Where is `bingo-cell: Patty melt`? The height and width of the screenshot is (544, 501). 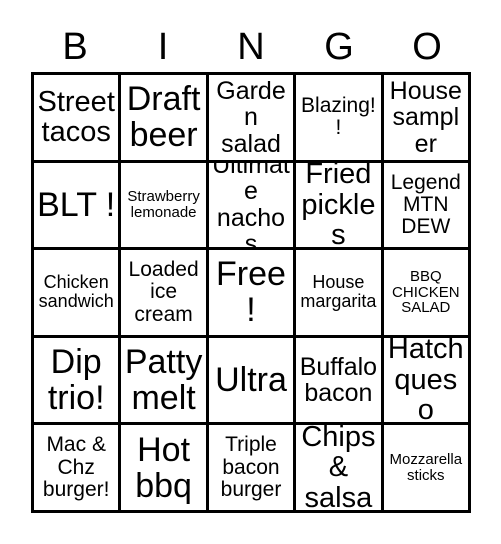 bingo-cell: Patty melt is located at coordinates (165, 381).